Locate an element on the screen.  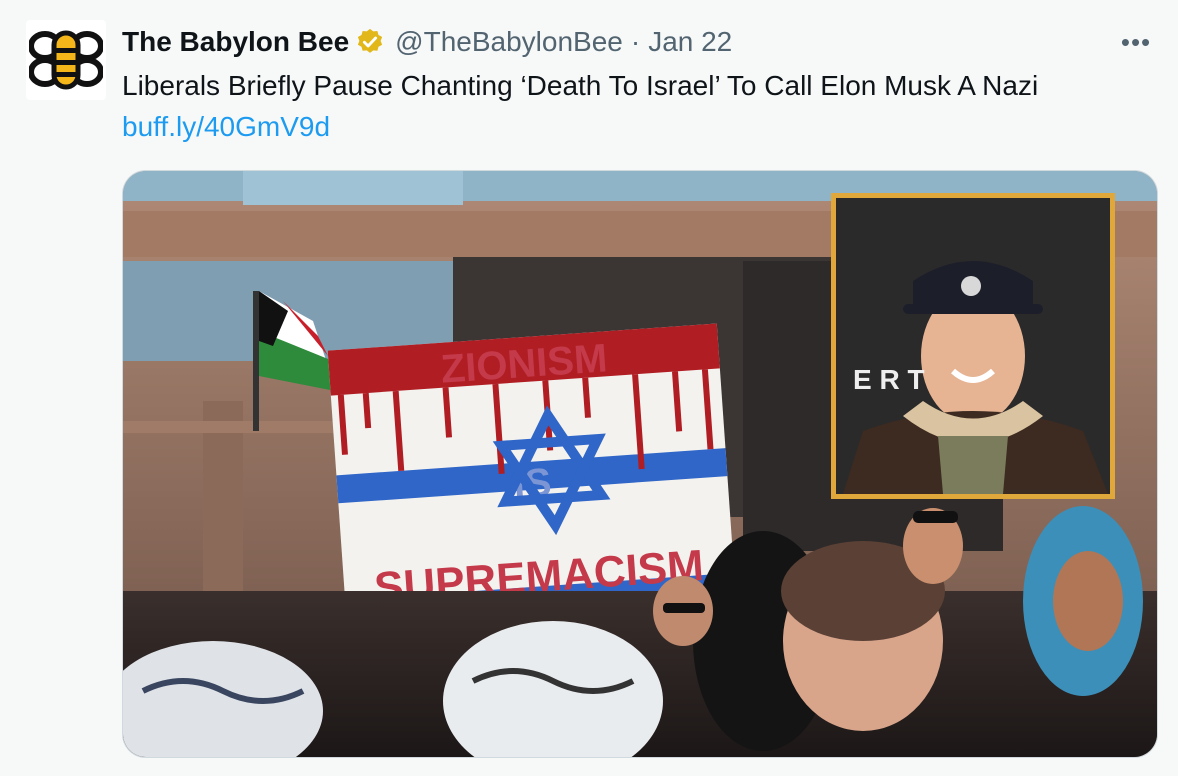
tweet-header: The Babylon Bee @TheBabylonBee · Jan 22 is located at coordinates (427, 42).